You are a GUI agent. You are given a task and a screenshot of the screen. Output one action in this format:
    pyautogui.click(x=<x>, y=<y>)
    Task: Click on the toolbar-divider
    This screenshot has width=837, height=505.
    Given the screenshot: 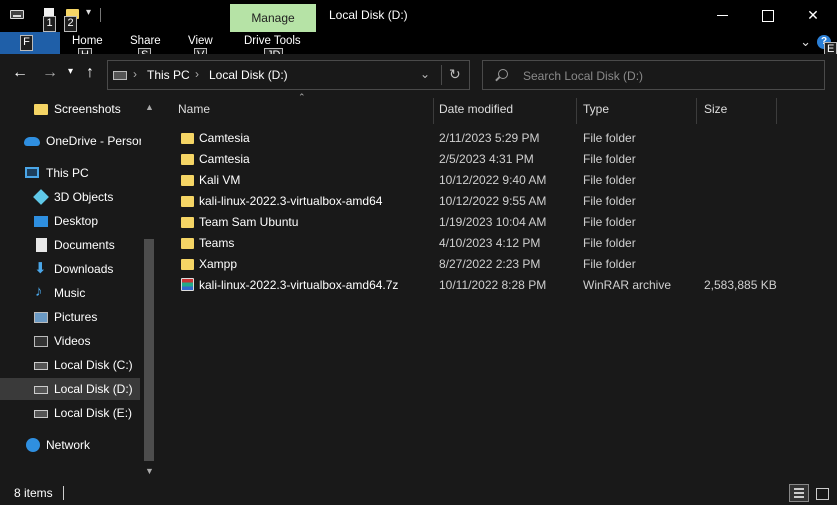 What is the action you would take?
    pyautogui.click(x=100, y=15)
    